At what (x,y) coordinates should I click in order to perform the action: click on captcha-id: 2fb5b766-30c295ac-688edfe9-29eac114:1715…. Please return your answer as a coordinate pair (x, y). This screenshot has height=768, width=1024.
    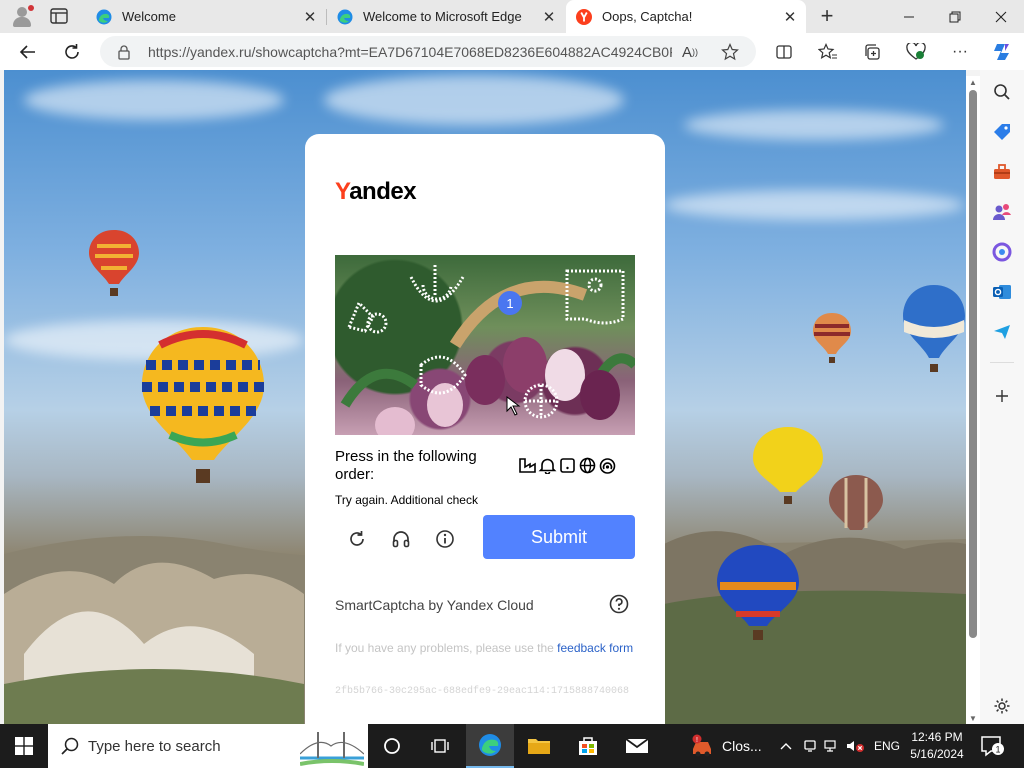
    Looking at the image, I should click on (482, 691).